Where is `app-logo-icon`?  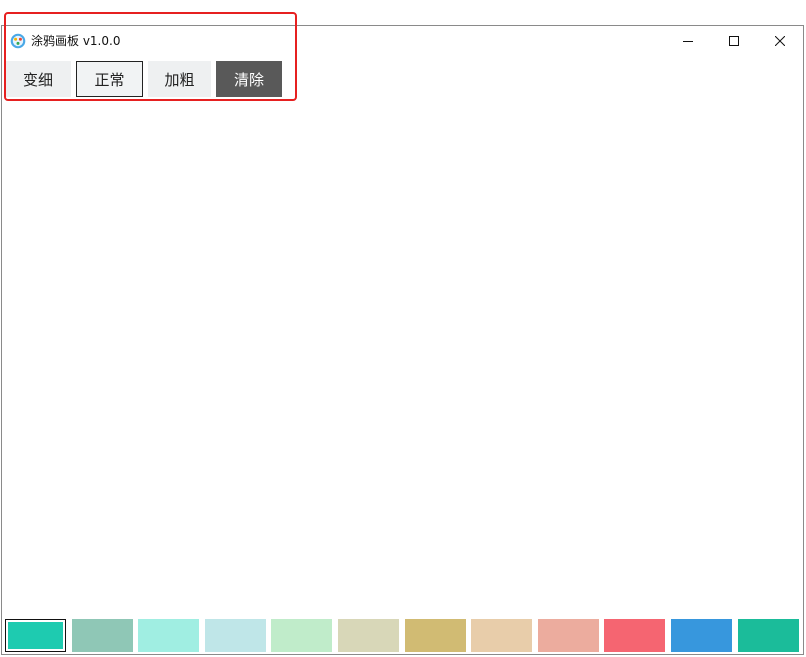
app-logo-icon is located at coordinates (18, 41).